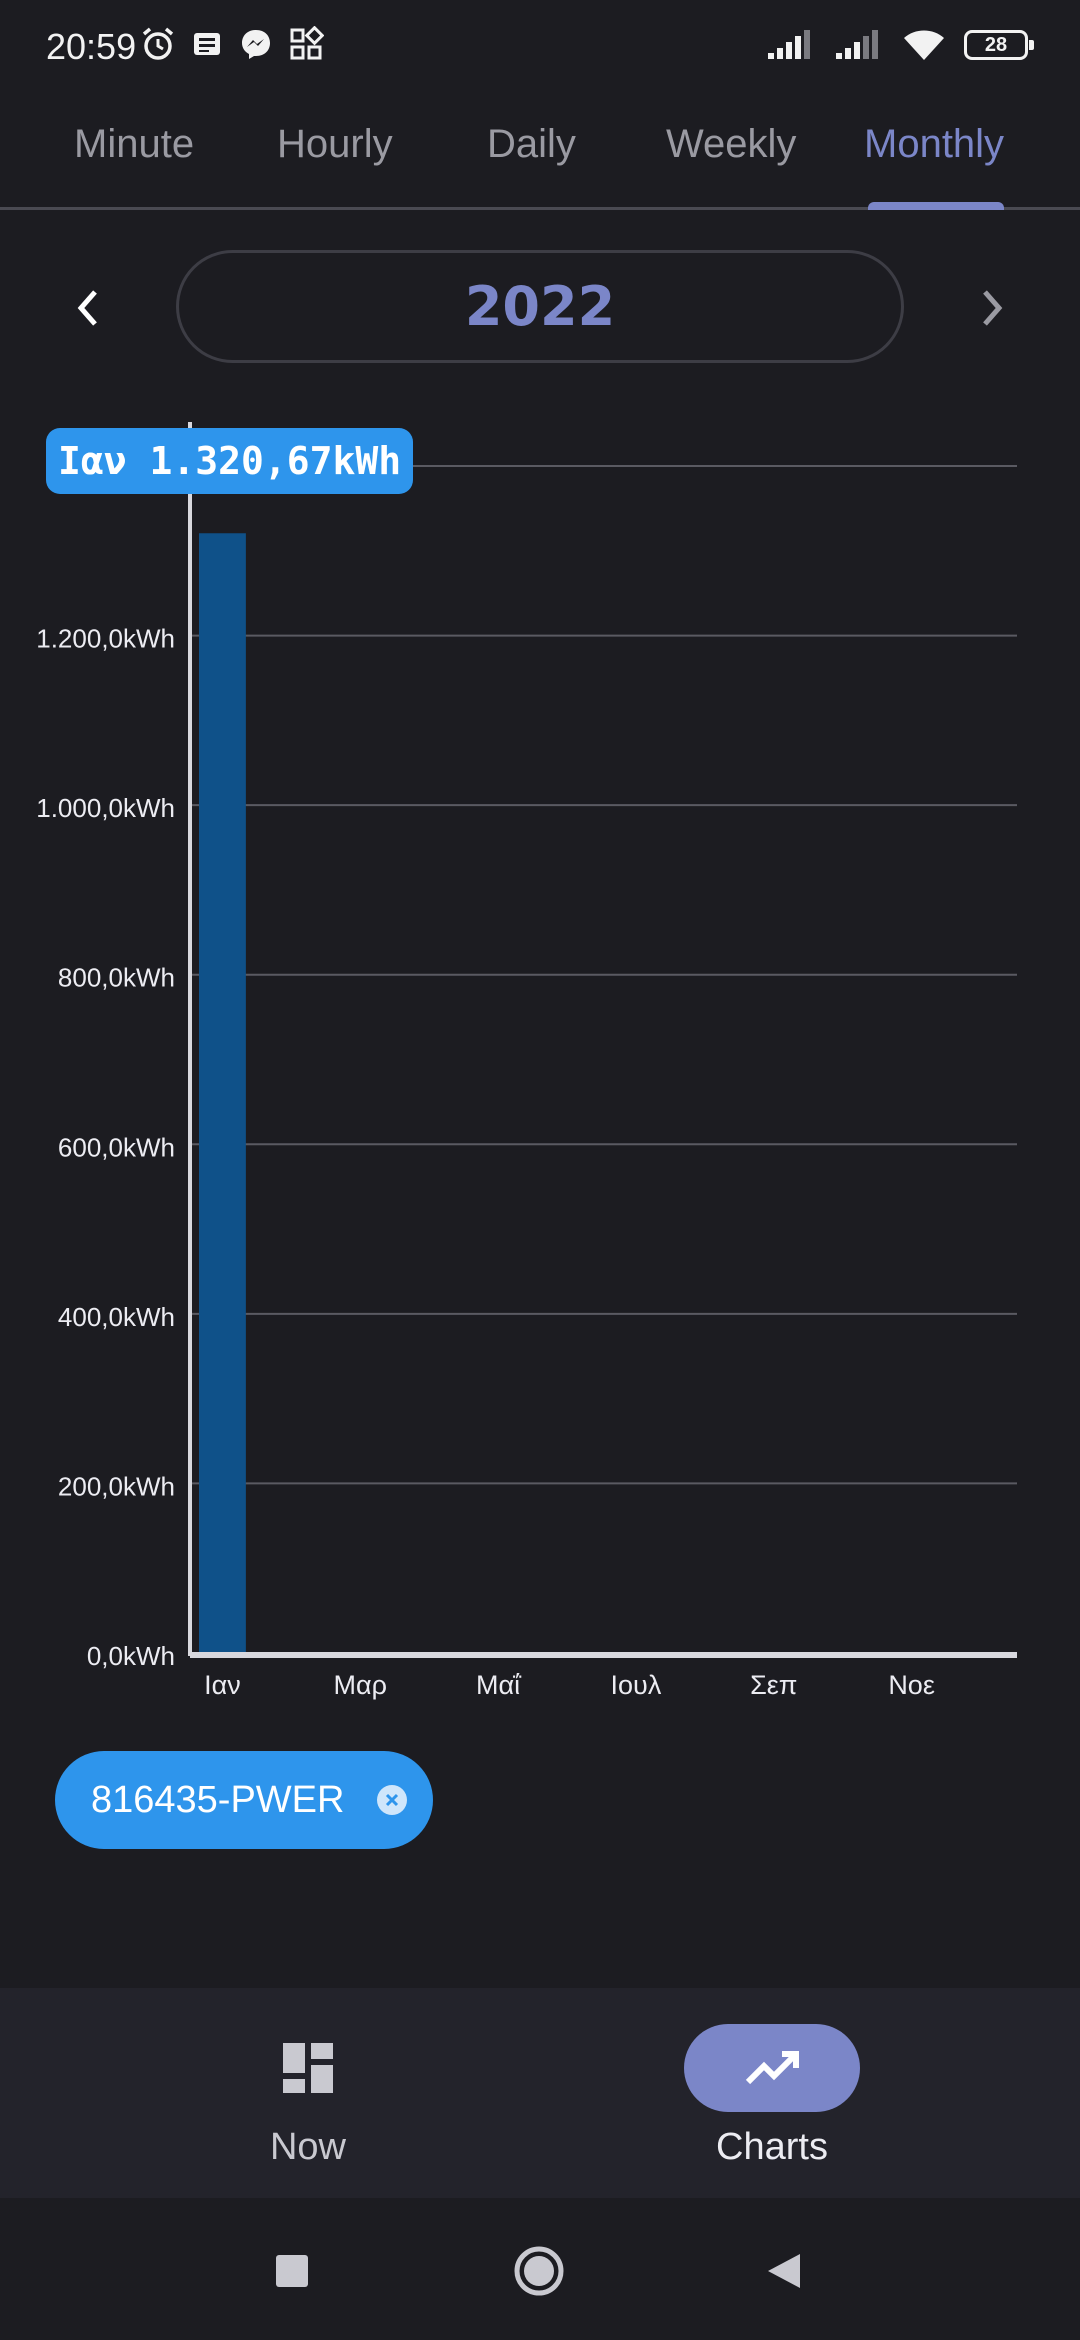 The width and height of the screenshot is (1080, 2340). I want to click on back-button, so click(784, 2271).